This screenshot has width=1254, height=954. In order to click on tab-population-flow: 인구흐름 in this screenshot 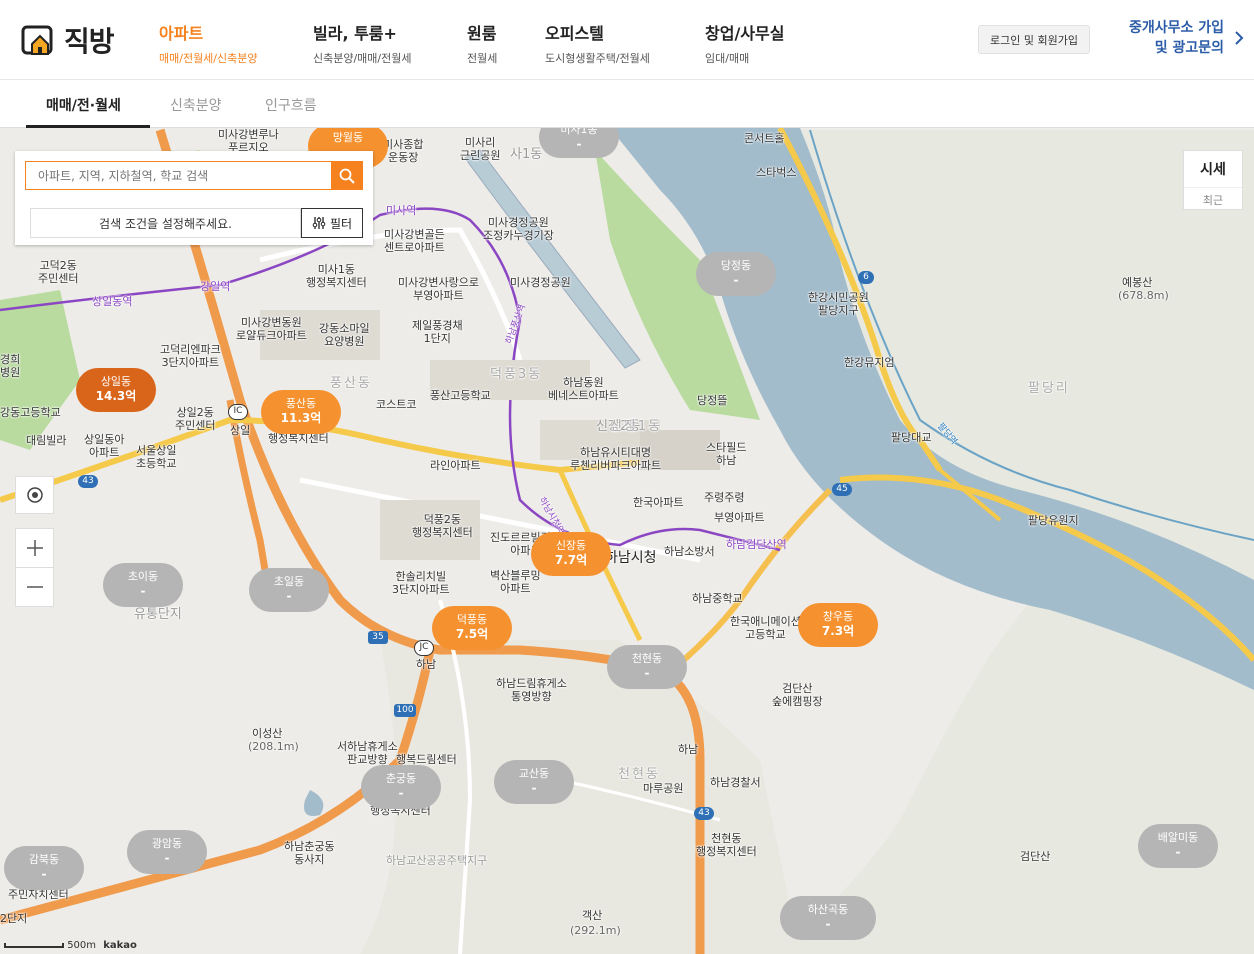, I will do `click(291, 105)`.